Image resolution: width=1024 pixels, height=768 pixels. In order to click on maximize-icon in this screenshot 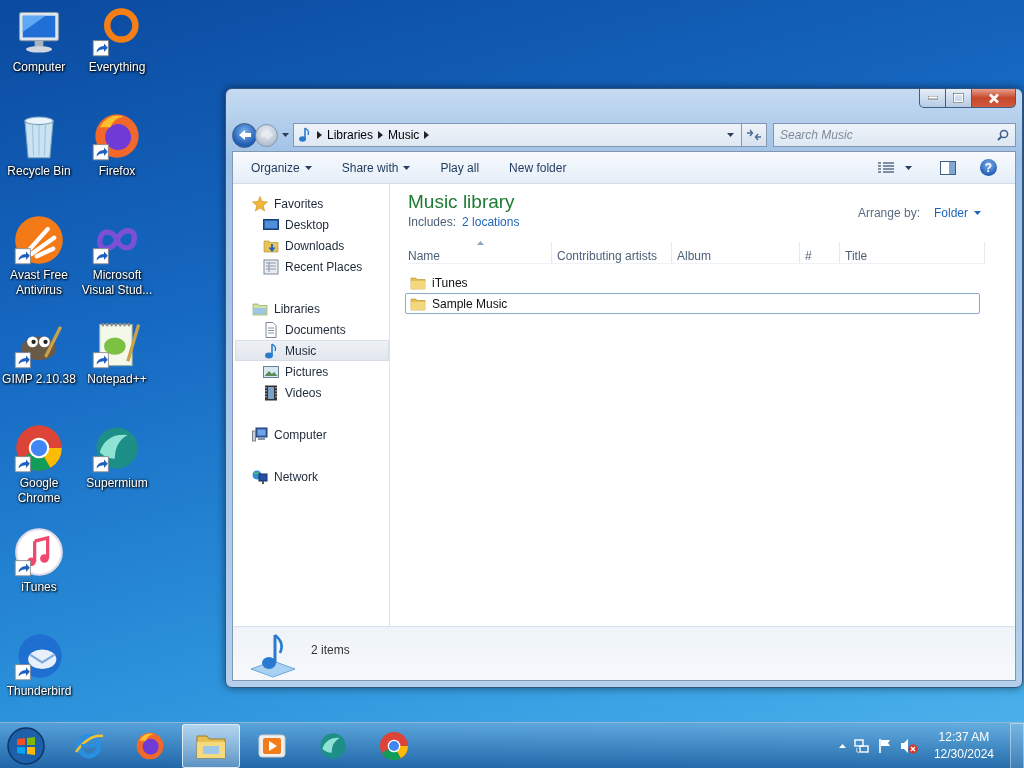, I will do `click(958, 98)`.